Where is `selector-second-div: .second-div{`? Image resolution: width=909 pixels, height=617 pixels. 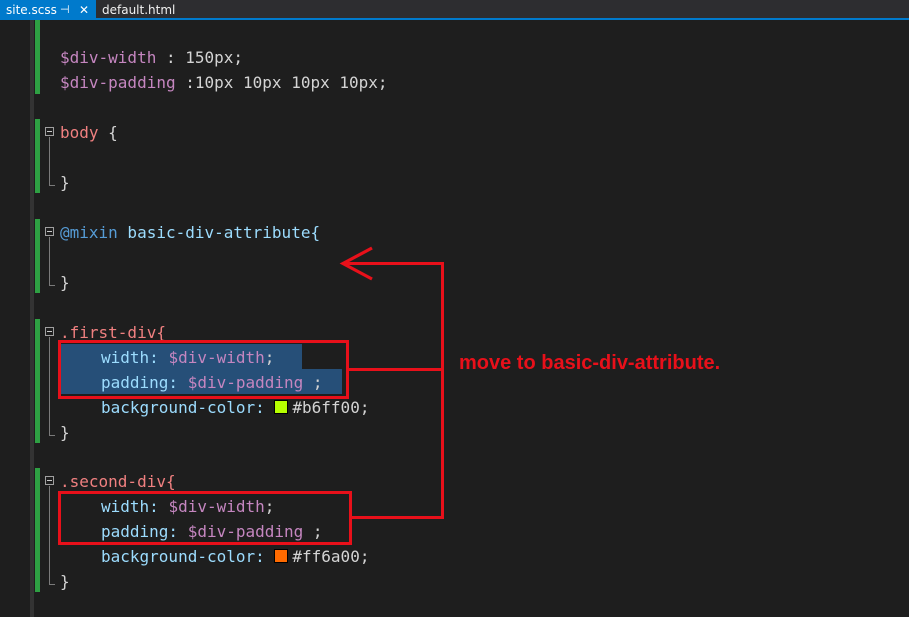
selector-second-div: .second-div{ is located at coordinates (118, 481).